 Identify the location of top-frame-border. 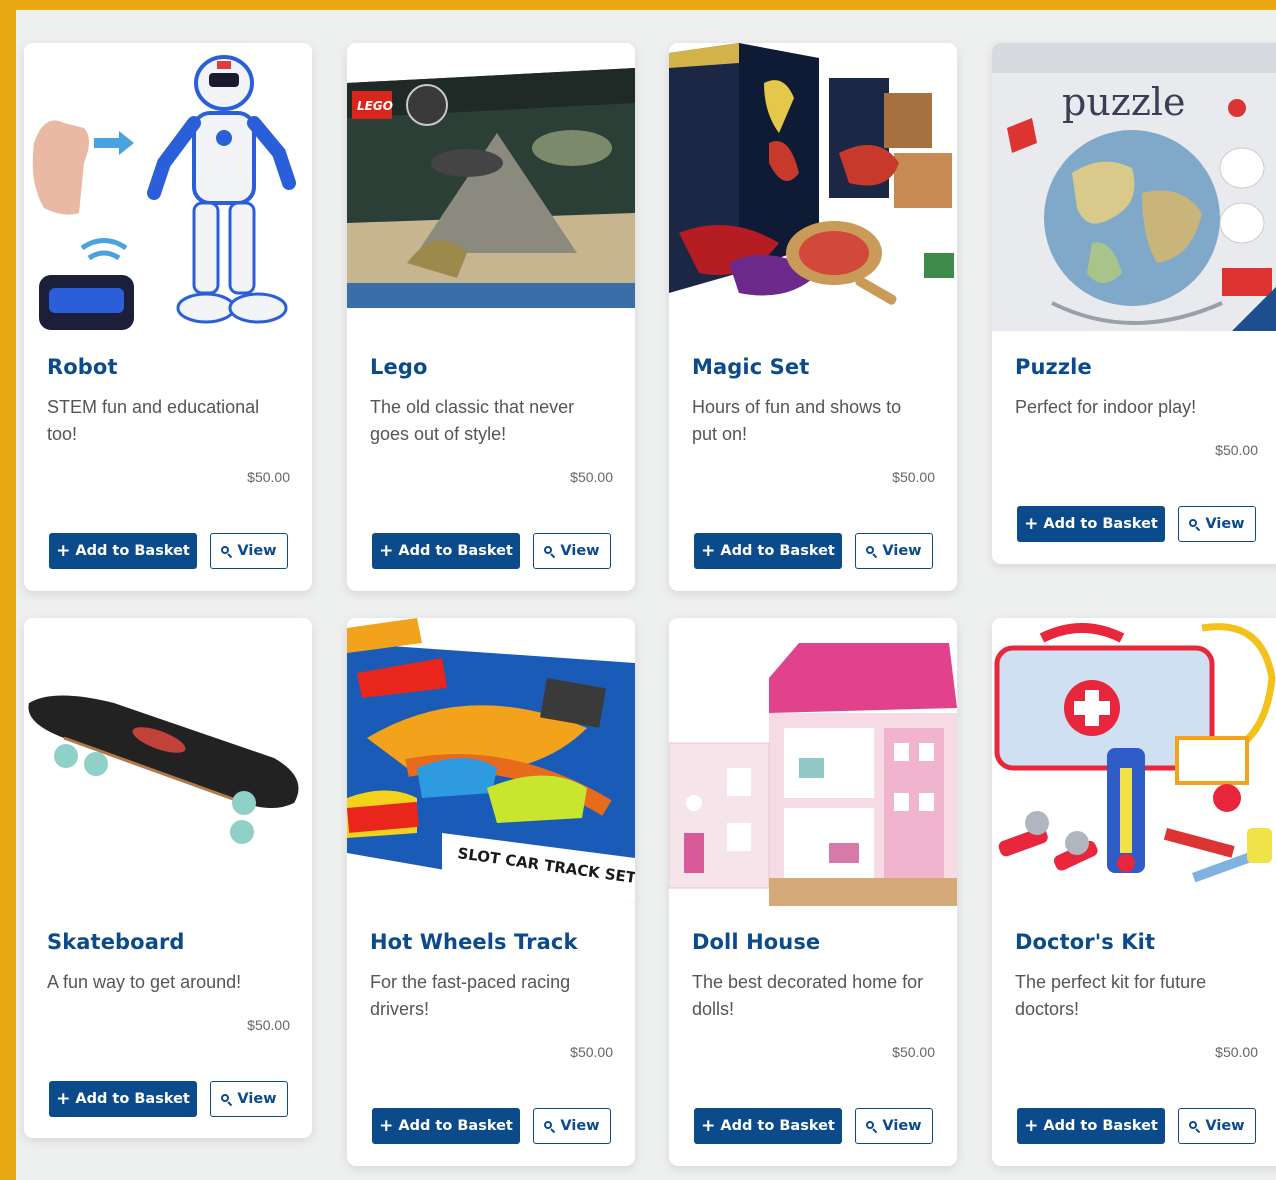
(638, 5).